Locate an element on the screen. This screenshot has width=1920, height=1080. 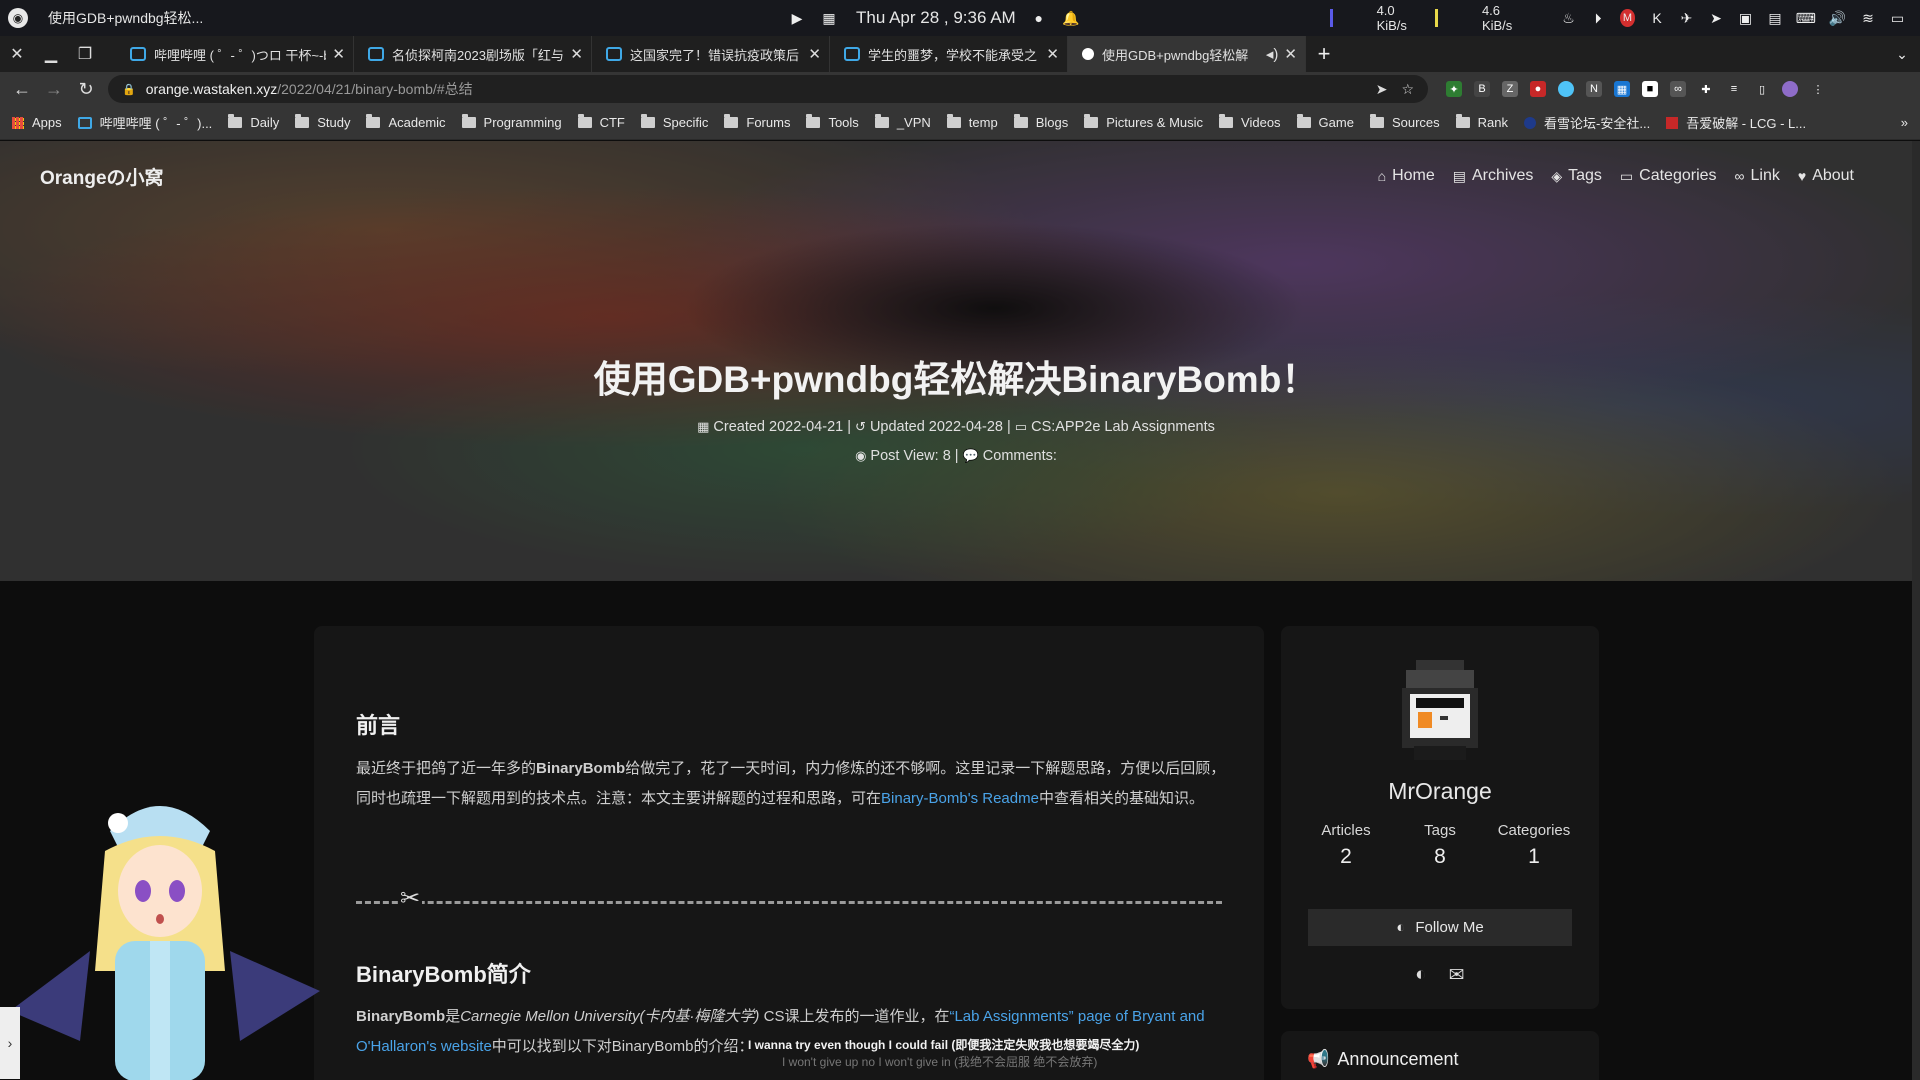
clipboard-icon: ▤ is located at coordinates (1775, 18).